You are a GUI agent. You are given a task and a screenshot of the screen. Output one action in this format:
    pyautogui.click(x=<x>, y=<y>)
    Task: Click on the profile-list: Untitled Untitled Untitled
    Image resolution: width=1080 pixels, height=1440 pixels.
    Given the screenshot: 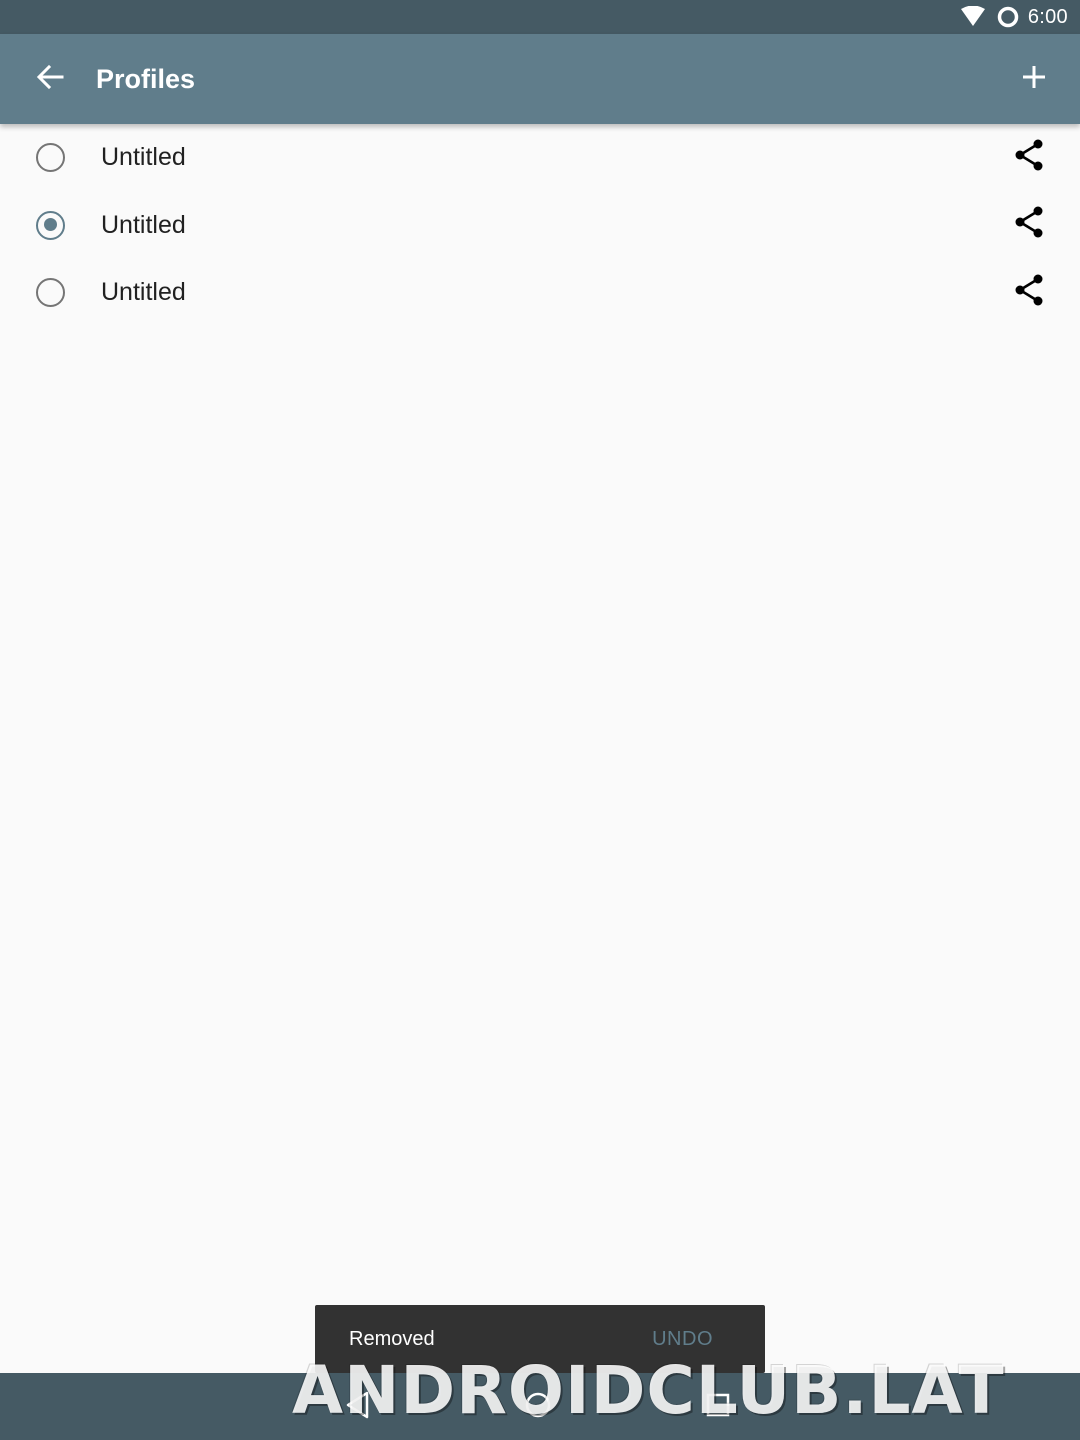 What is the action you would take?
    pyautogui.click(x=540, y=225)
    